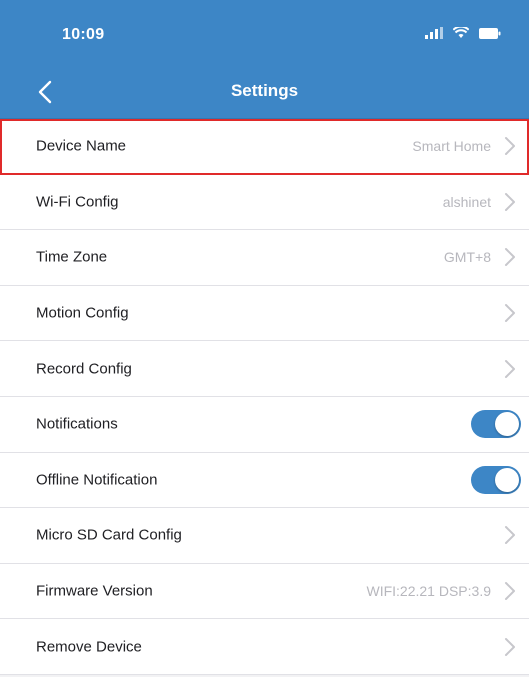 Image resolution: width=529 pixels, height=677 pixels. Describe the element at coordinates (72, 257) in the screenshot. I see `row-label: Time Zone` at that location.